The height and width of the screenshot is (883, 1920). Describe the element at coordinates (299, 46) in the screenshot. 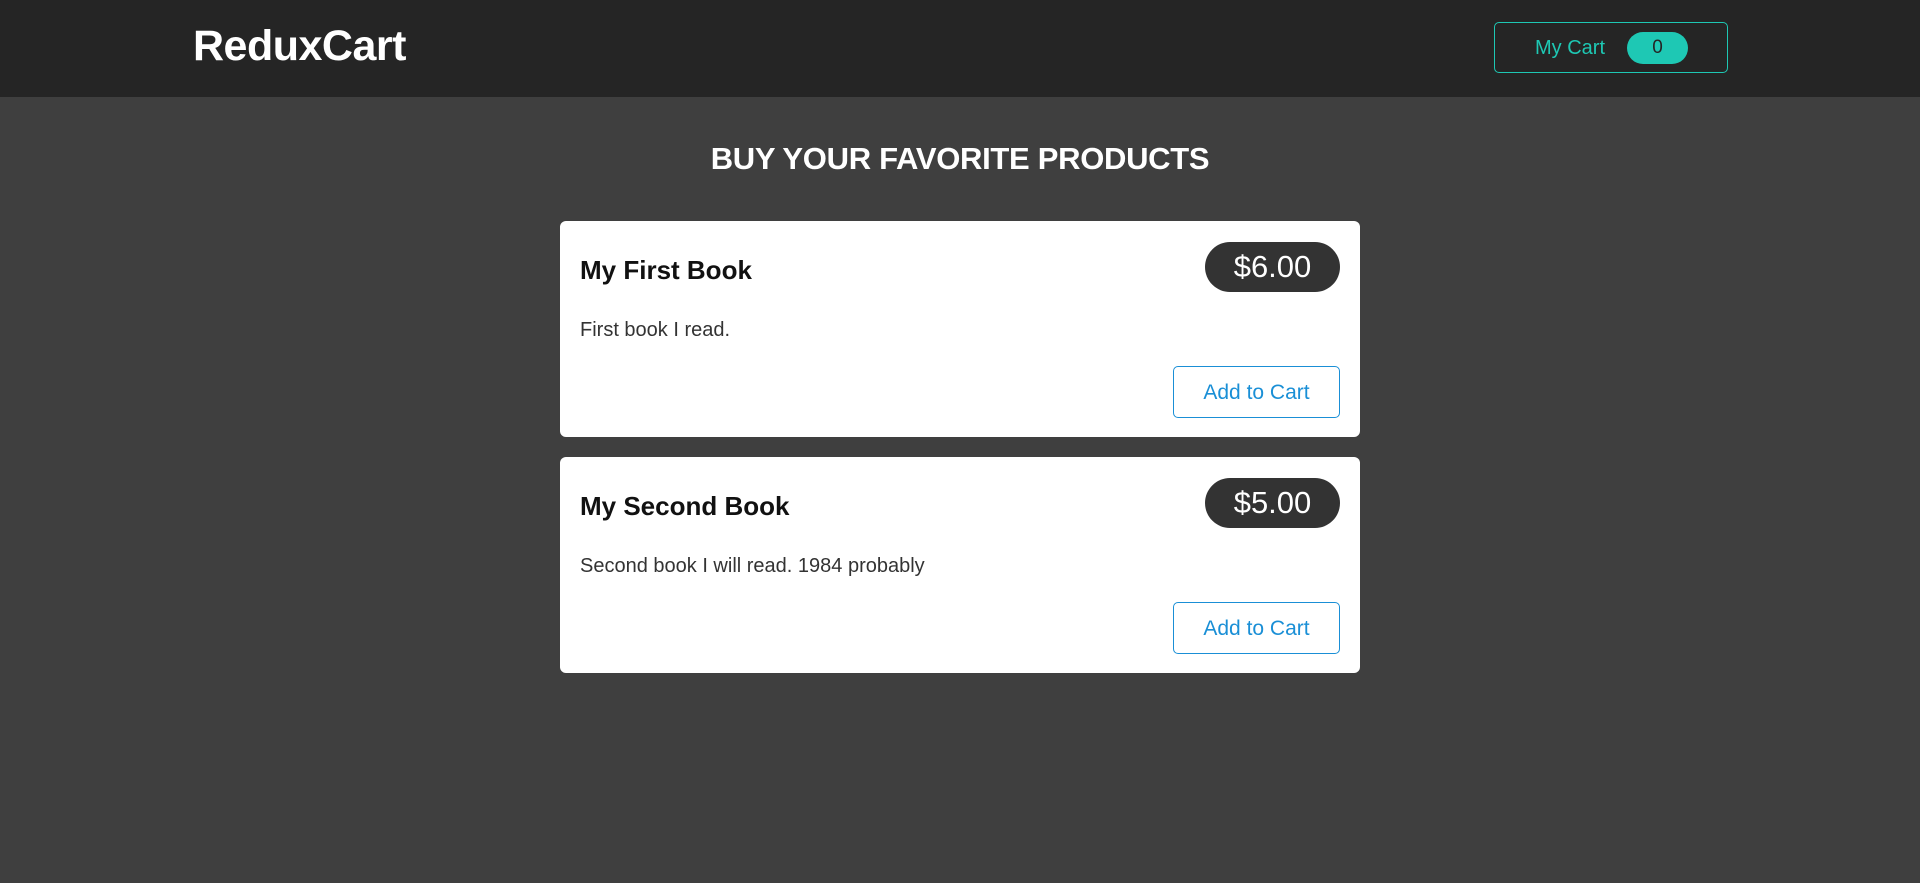

I see `app-logo: ReduxCart` at that location.